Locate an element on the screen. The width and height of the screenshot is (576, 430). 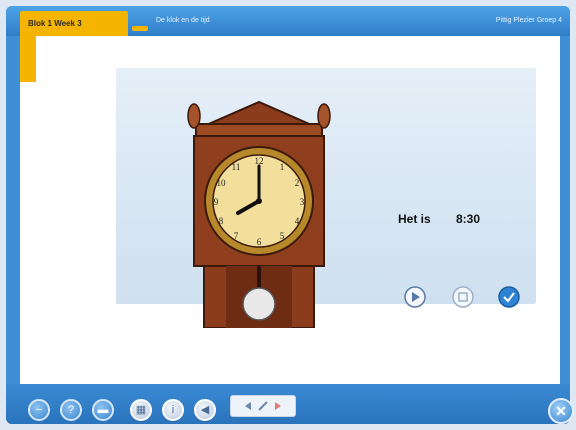
check-button is located at coordinates (509, 297).